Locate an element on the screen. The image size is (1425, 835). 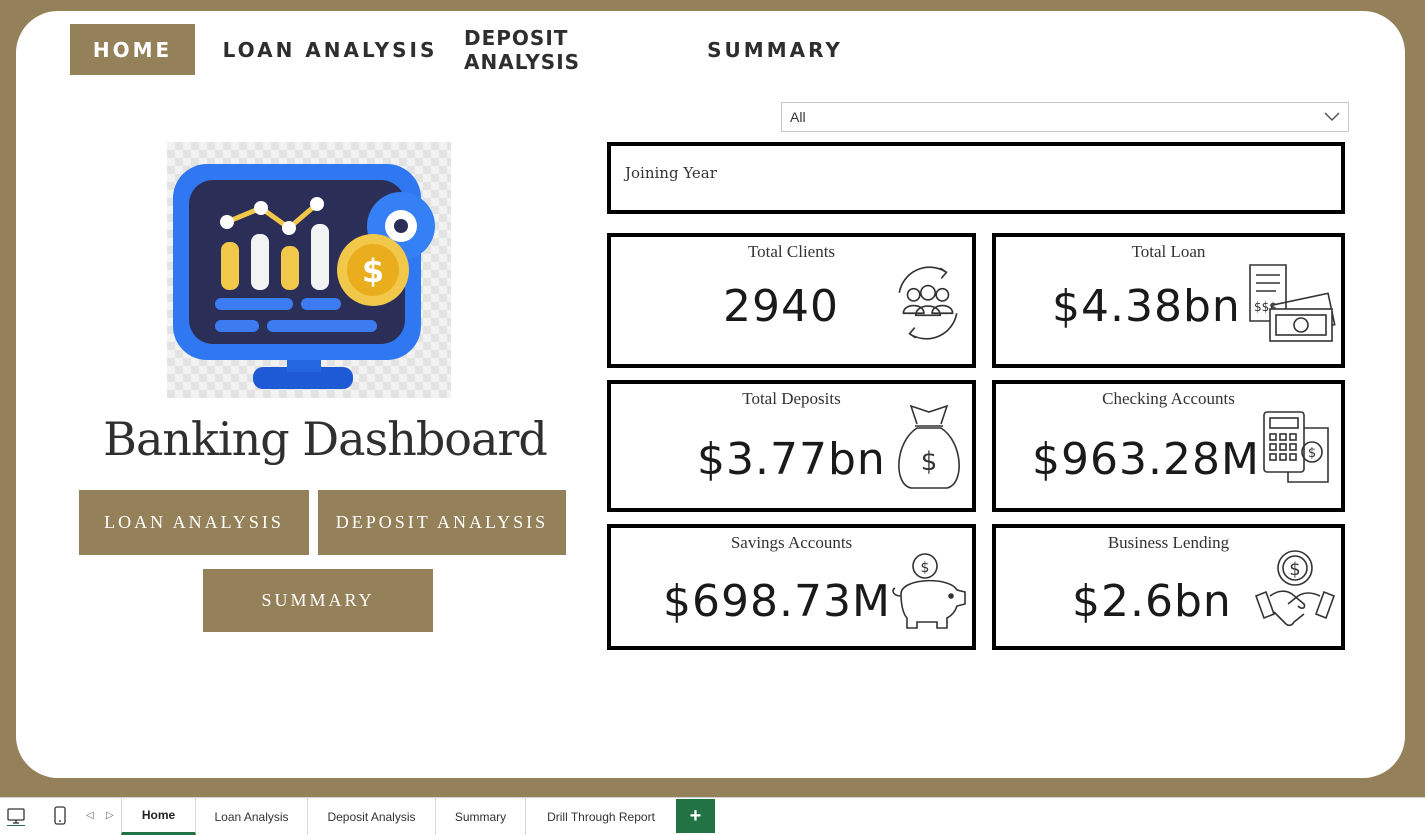
summary-button: SUMMARY is located at coordinates (318, 600).